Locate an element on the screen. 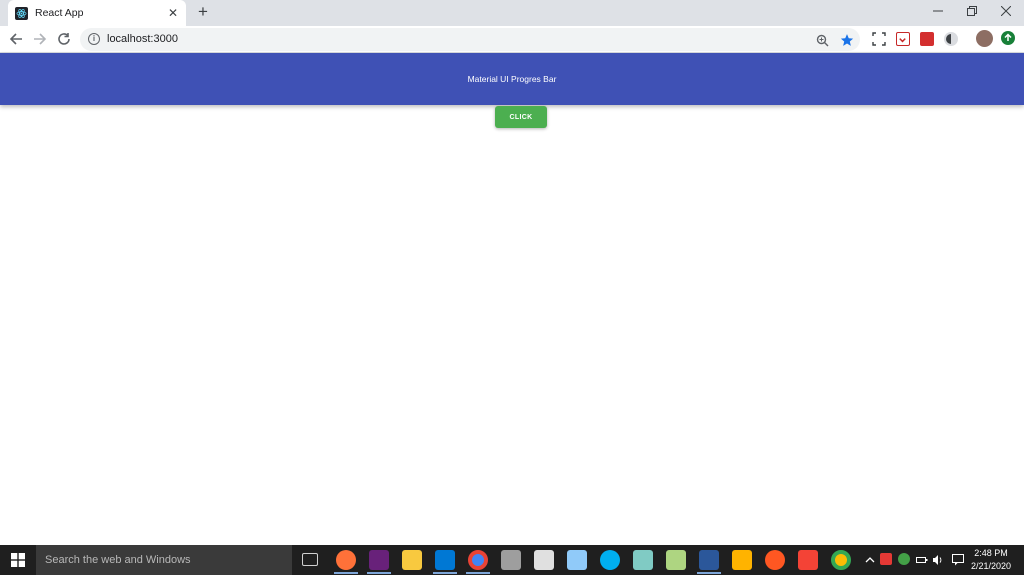 This screenshot has width=1024, height=575. minimize-button is located at coordinates (938, 11).